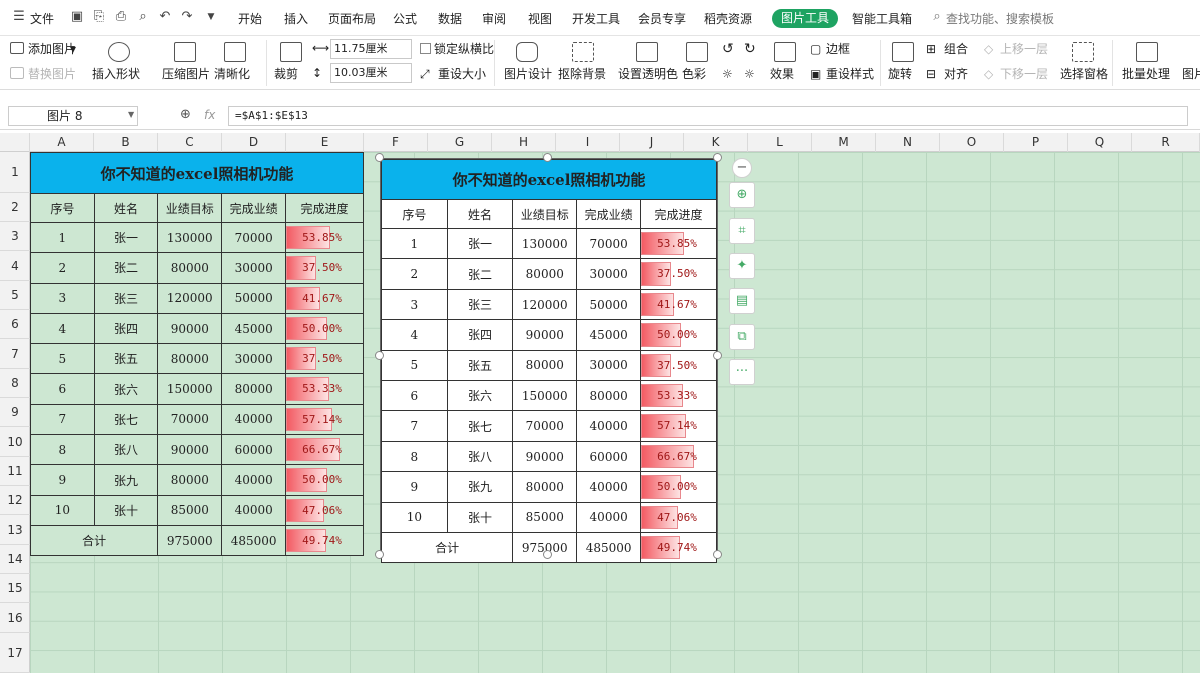 The width and height of the screenshot is (1200, 673). I want to click on column-header-R: R, so click(1166, 142).